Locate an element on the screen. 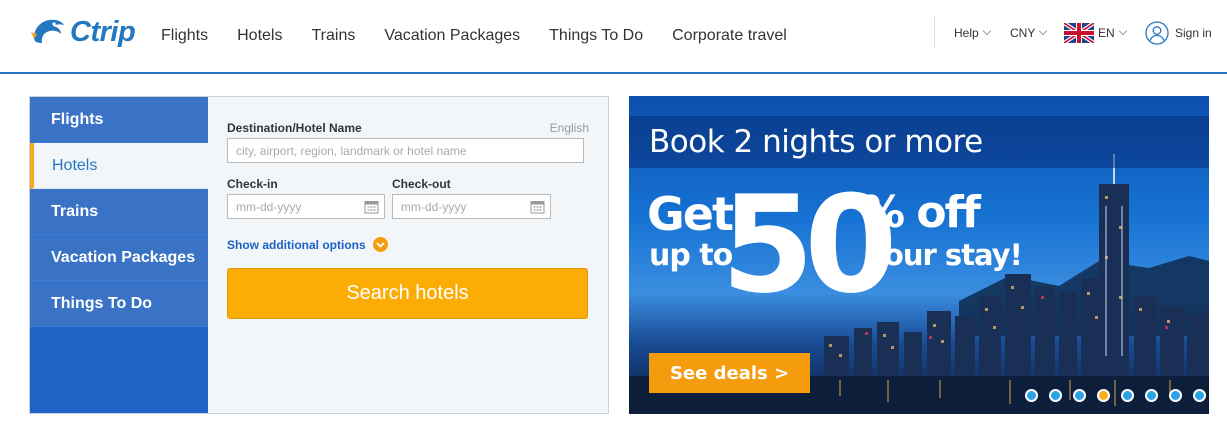 The height and width of the screenshot is (426, 1227). checkout-placeholder: mm-dd-yyyy is located at coordinates (434, 206).